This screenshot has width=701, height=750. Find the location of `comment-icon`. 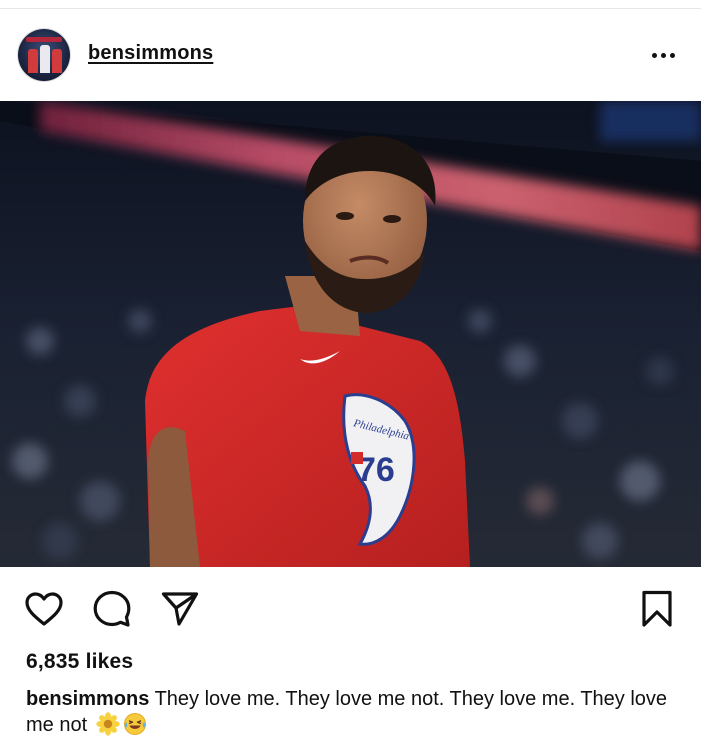

comment-icon is located at coordinates (112, 608).